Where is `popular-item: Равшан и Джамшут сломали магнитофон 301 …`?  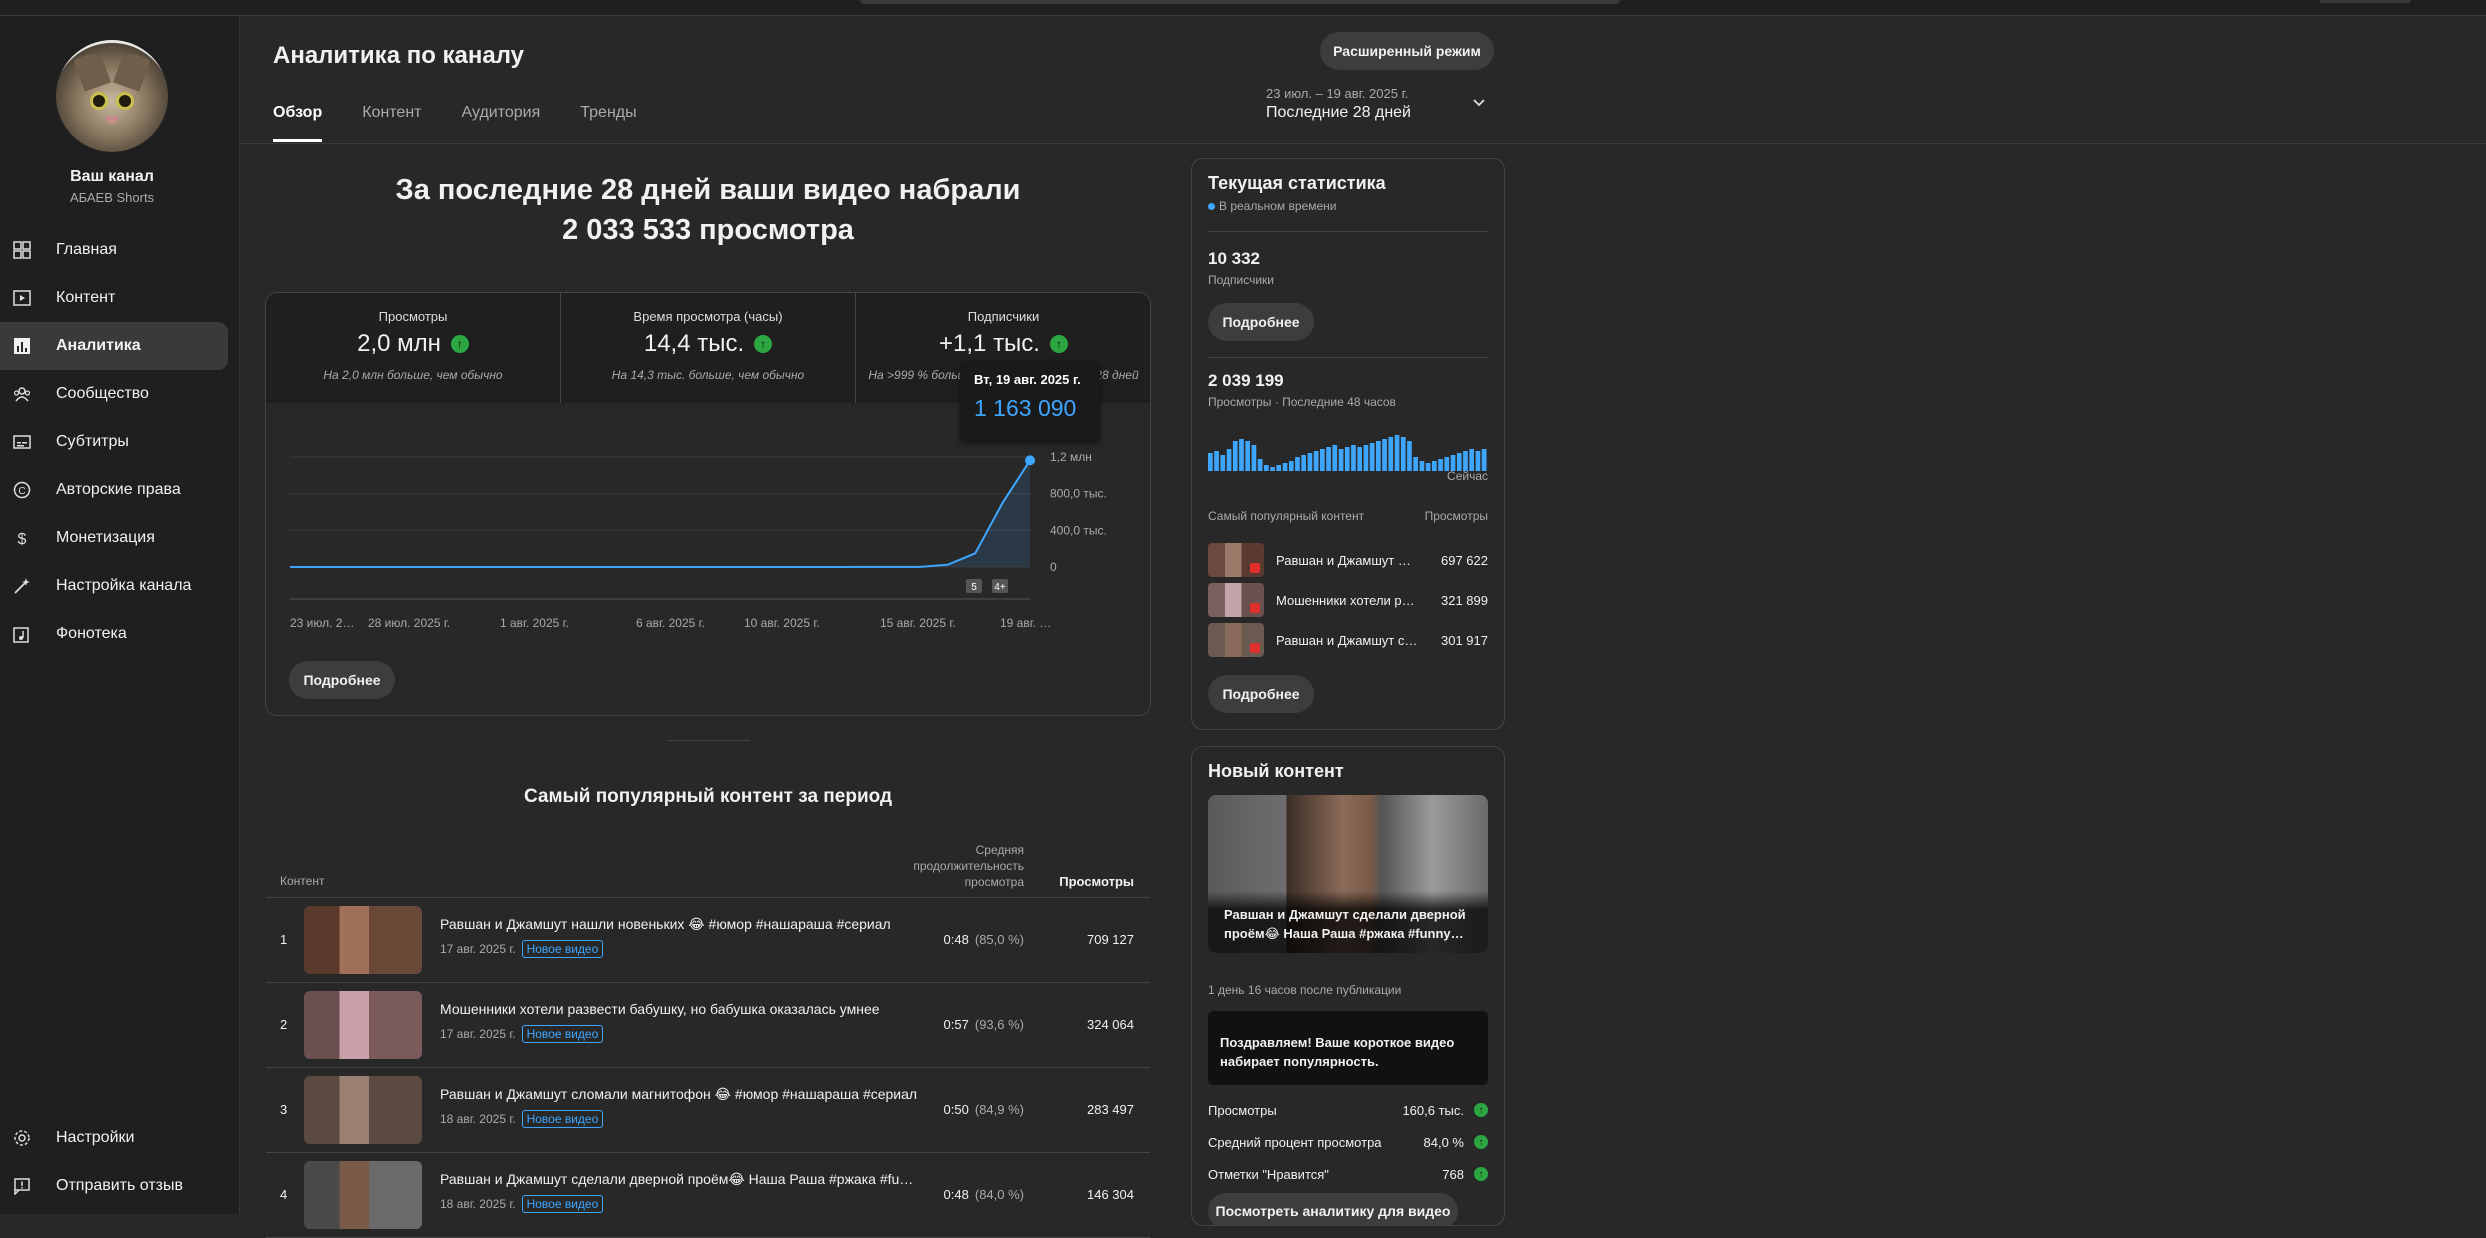 popular-item: Равшан и Джамшут сломали магнитофон 301 … is located at coordinates (1348, 641).